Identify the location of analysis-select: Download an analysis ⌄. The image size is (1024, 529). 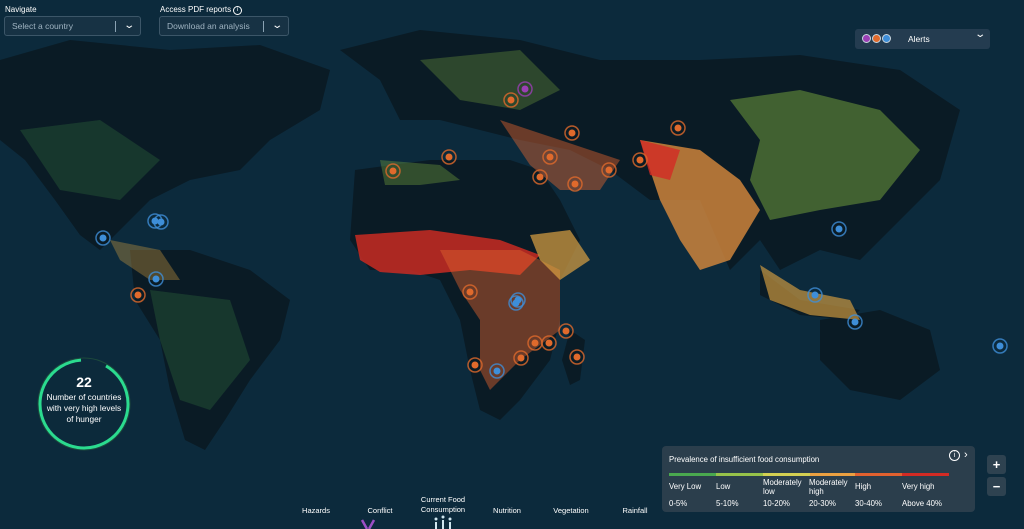
(224, 26).